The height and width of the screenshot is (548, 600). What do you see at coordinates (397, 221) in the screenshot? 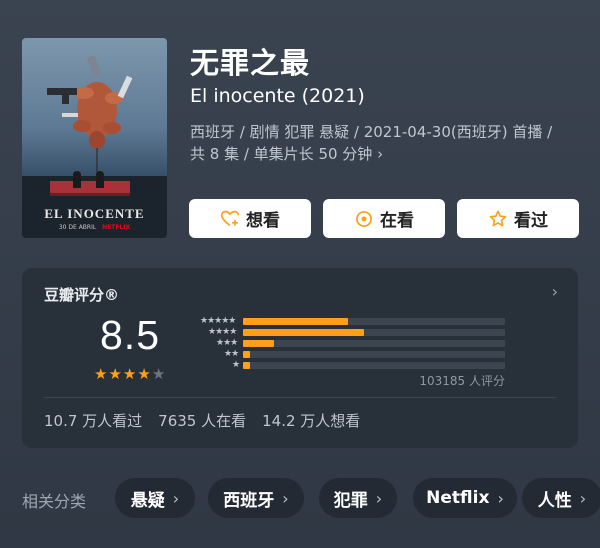
I see `watching-label: 在看` at bounding box center [397, 221].